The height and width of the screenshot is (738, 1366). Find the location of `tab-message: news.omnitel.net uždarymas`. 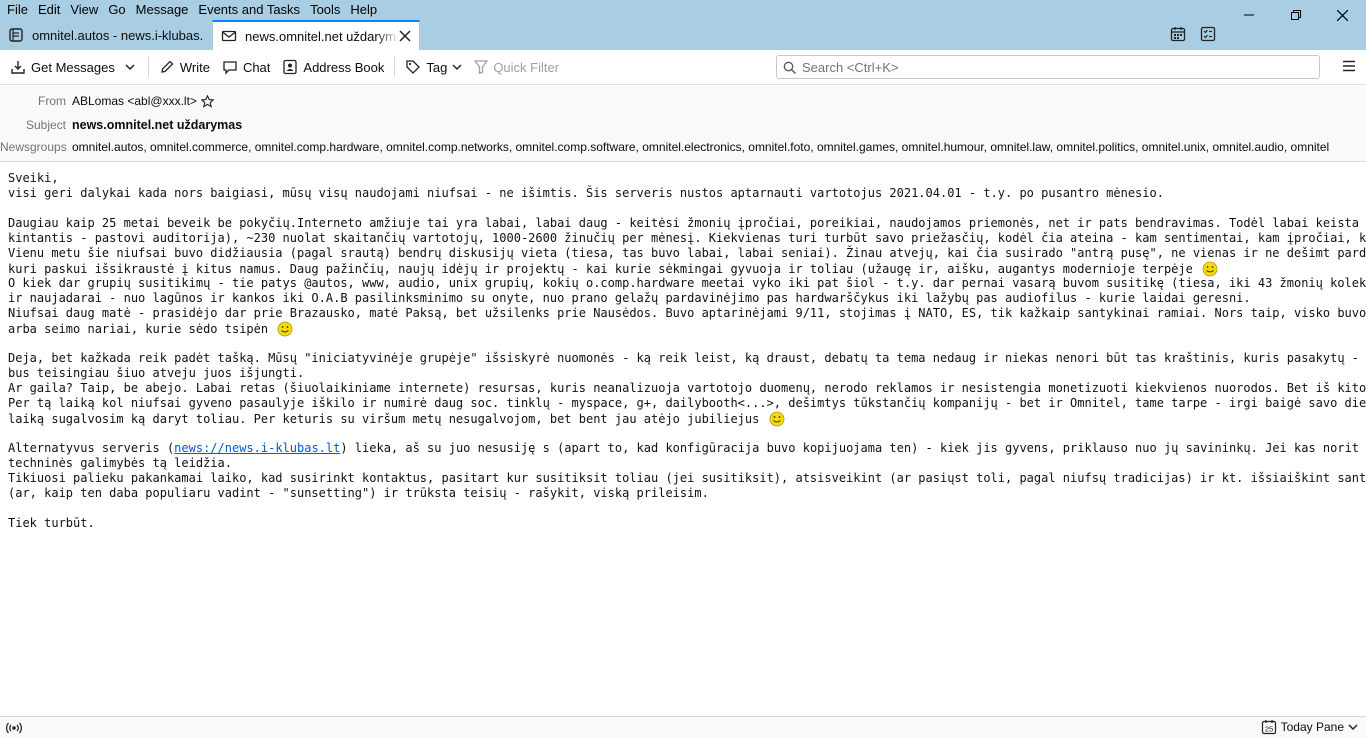

tab-message: news.omnitel.net uždarymas is located at coordinates (316, 35).